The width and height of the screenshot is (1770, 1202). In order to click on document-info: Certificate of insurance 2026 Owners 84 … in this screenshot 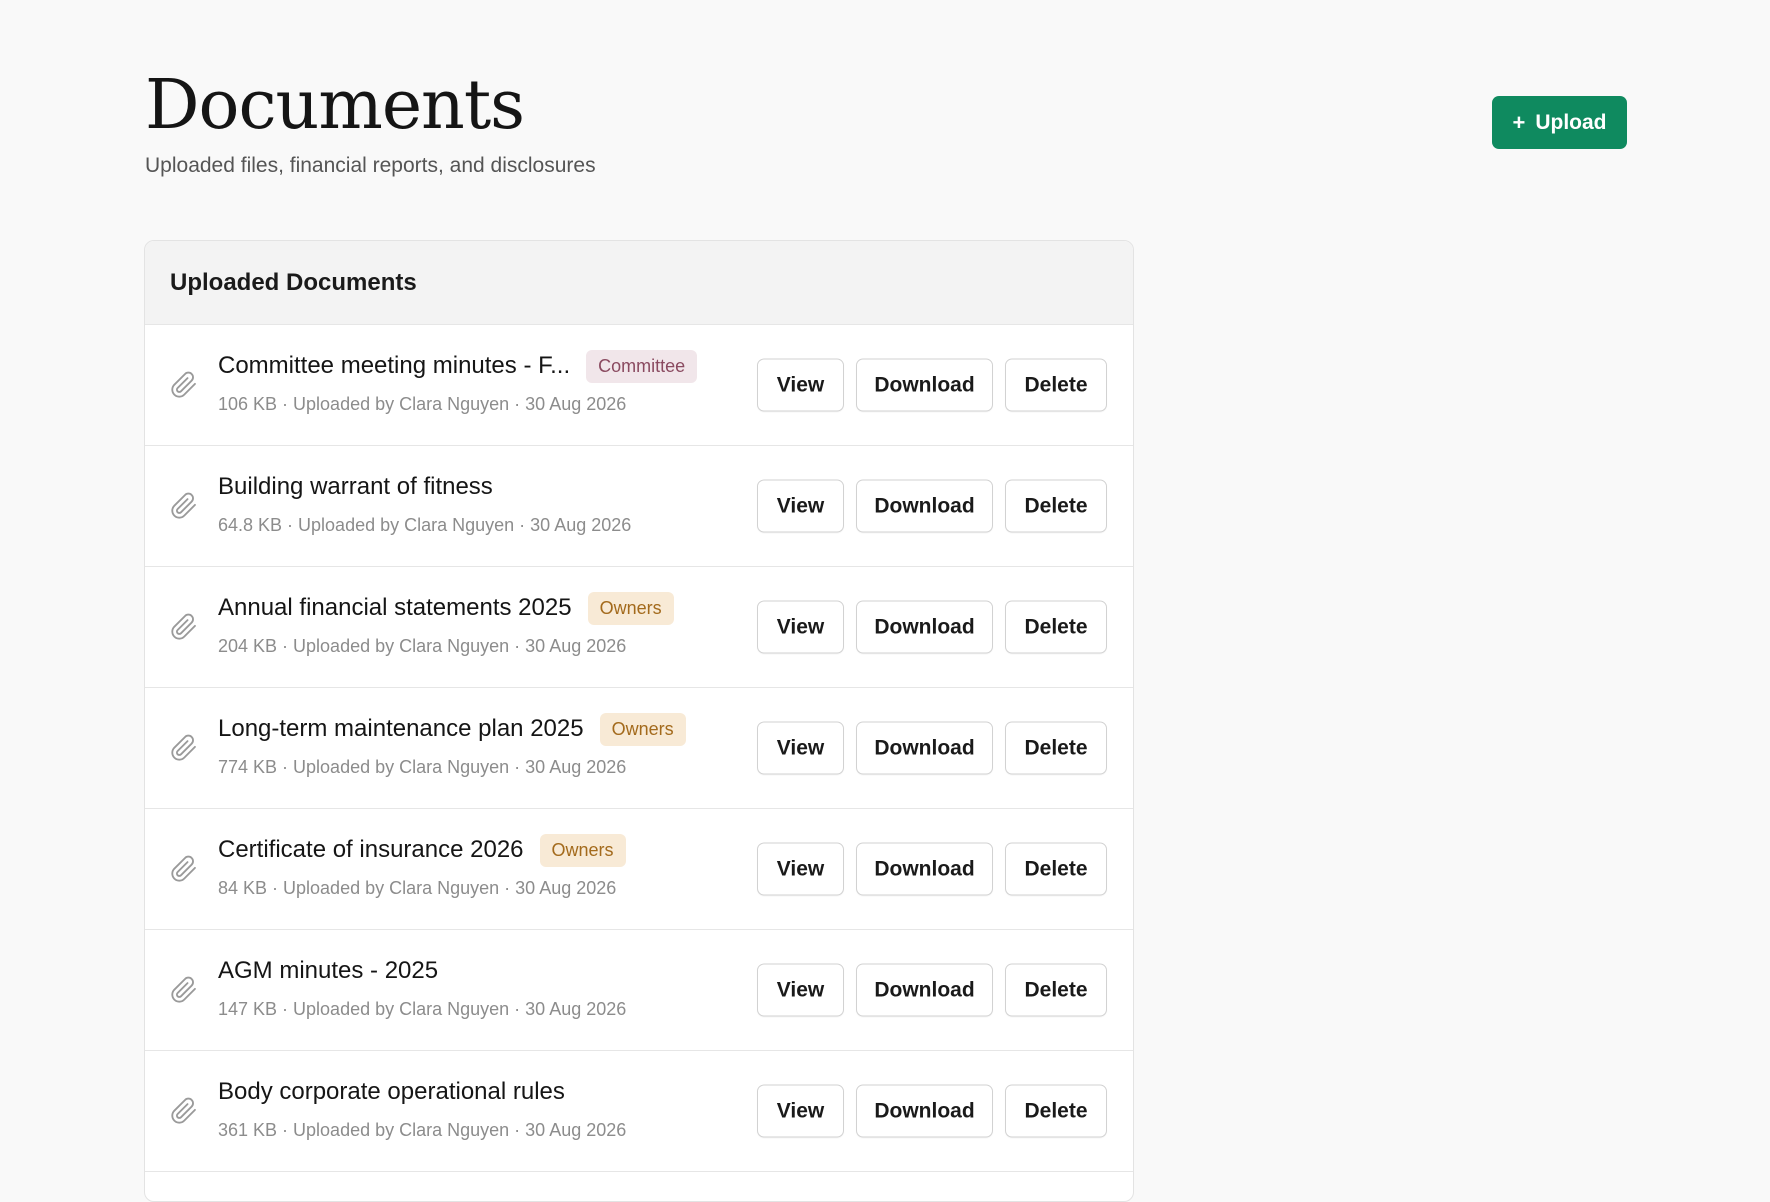, I will do `click(490, 865)`.